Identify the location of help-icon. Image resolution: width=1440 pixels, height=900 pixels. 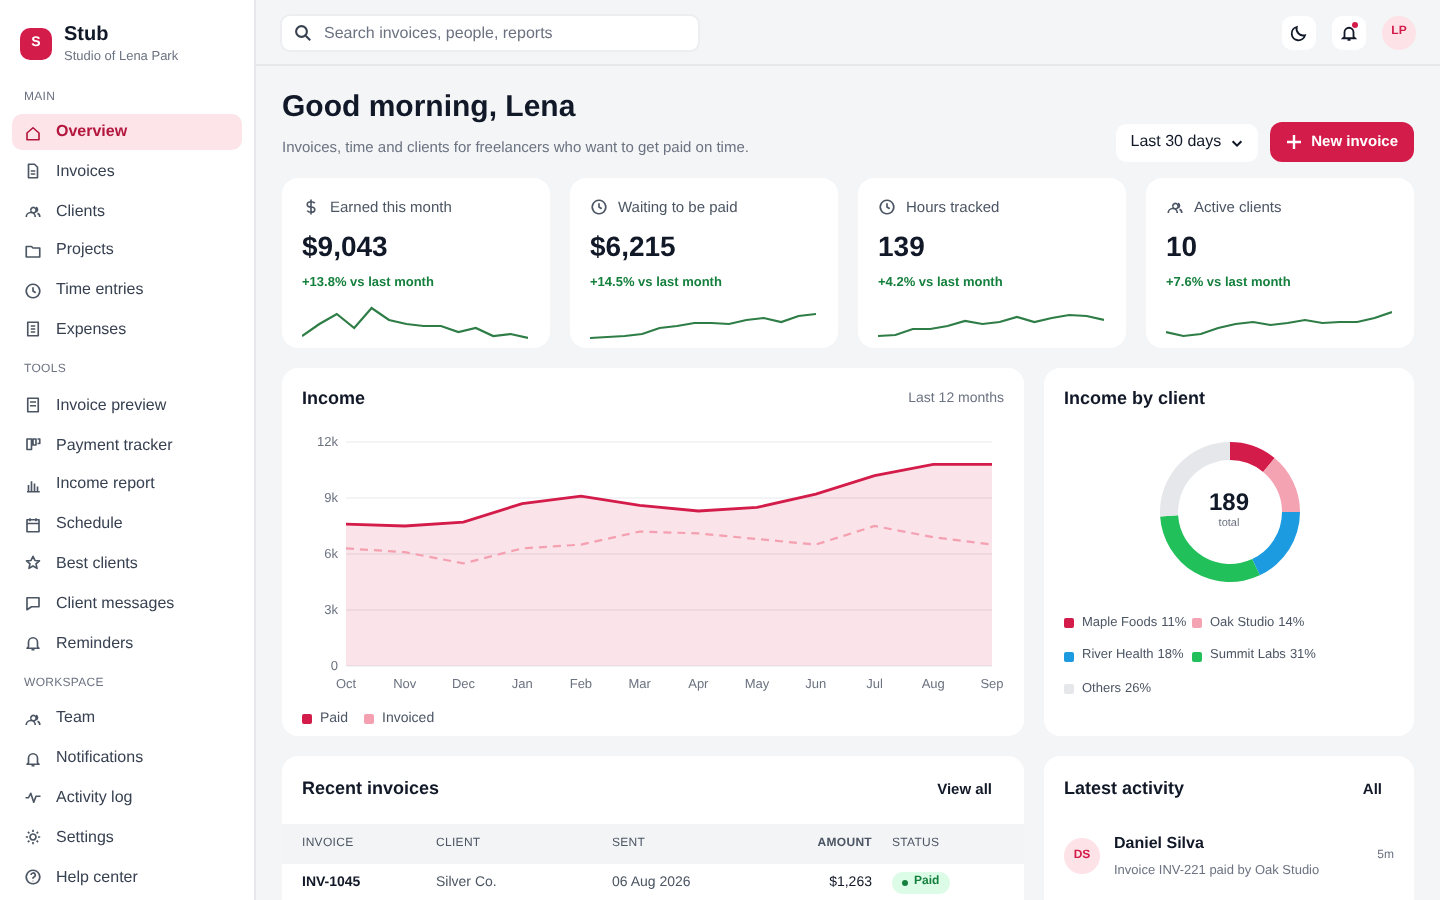
(33, 877).